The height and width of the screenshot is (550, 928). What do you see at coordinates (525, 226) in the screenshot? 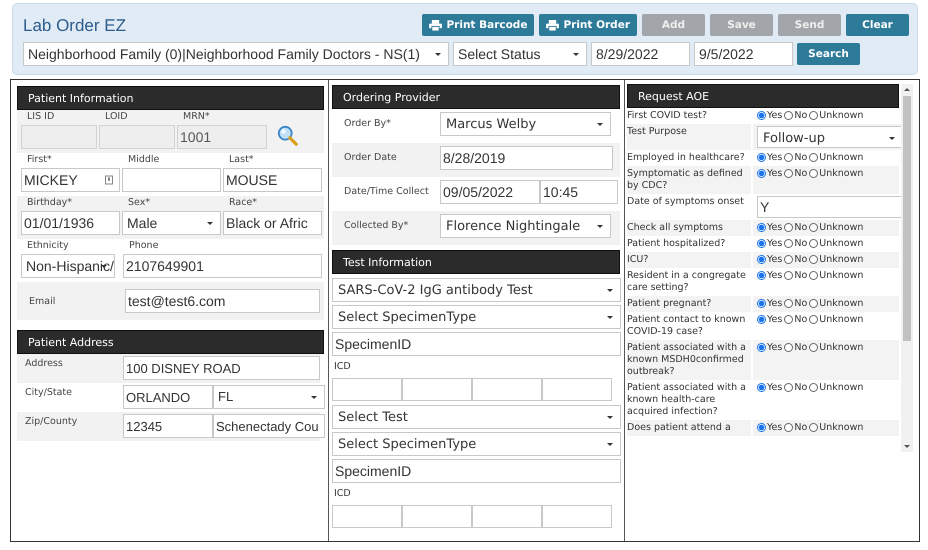
I see `dropdown: Florence Nightingale` at bounding box center [525, 226].